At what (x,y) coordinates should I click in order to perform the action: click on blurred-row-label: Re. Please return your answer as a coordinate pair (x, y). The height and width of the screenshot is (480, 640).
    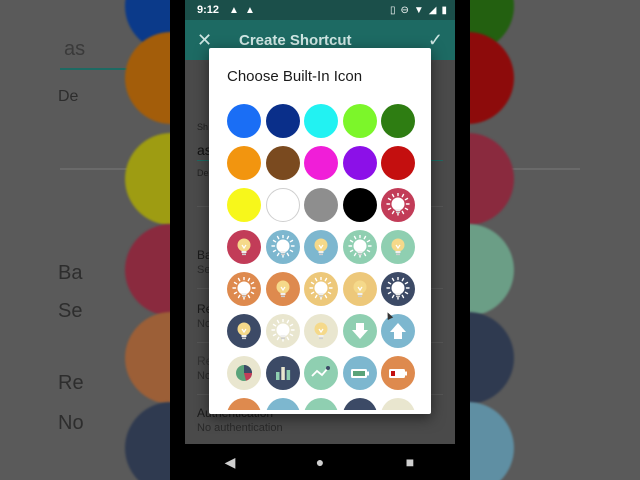
    Looking at the image, I should click on (71, 383).